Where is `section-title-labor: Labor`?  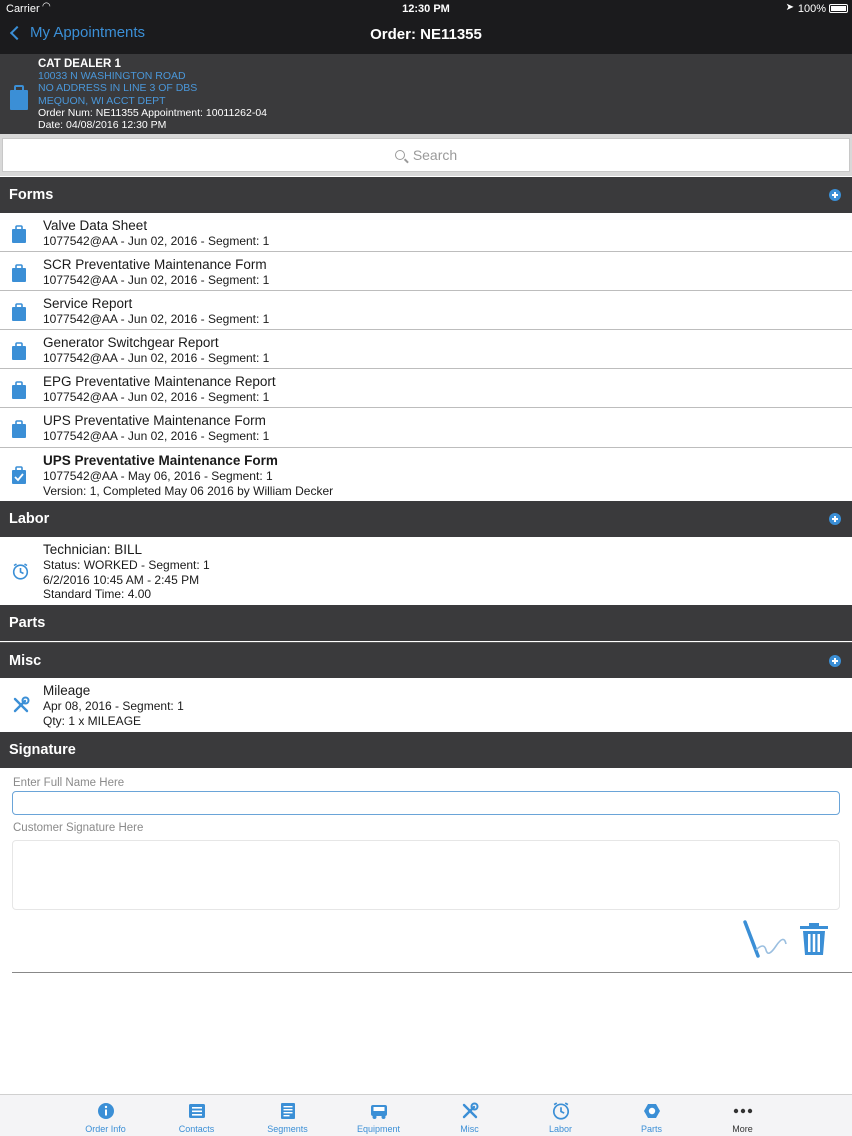
section-title-labor: Labor is located at coordinates (29, 519).